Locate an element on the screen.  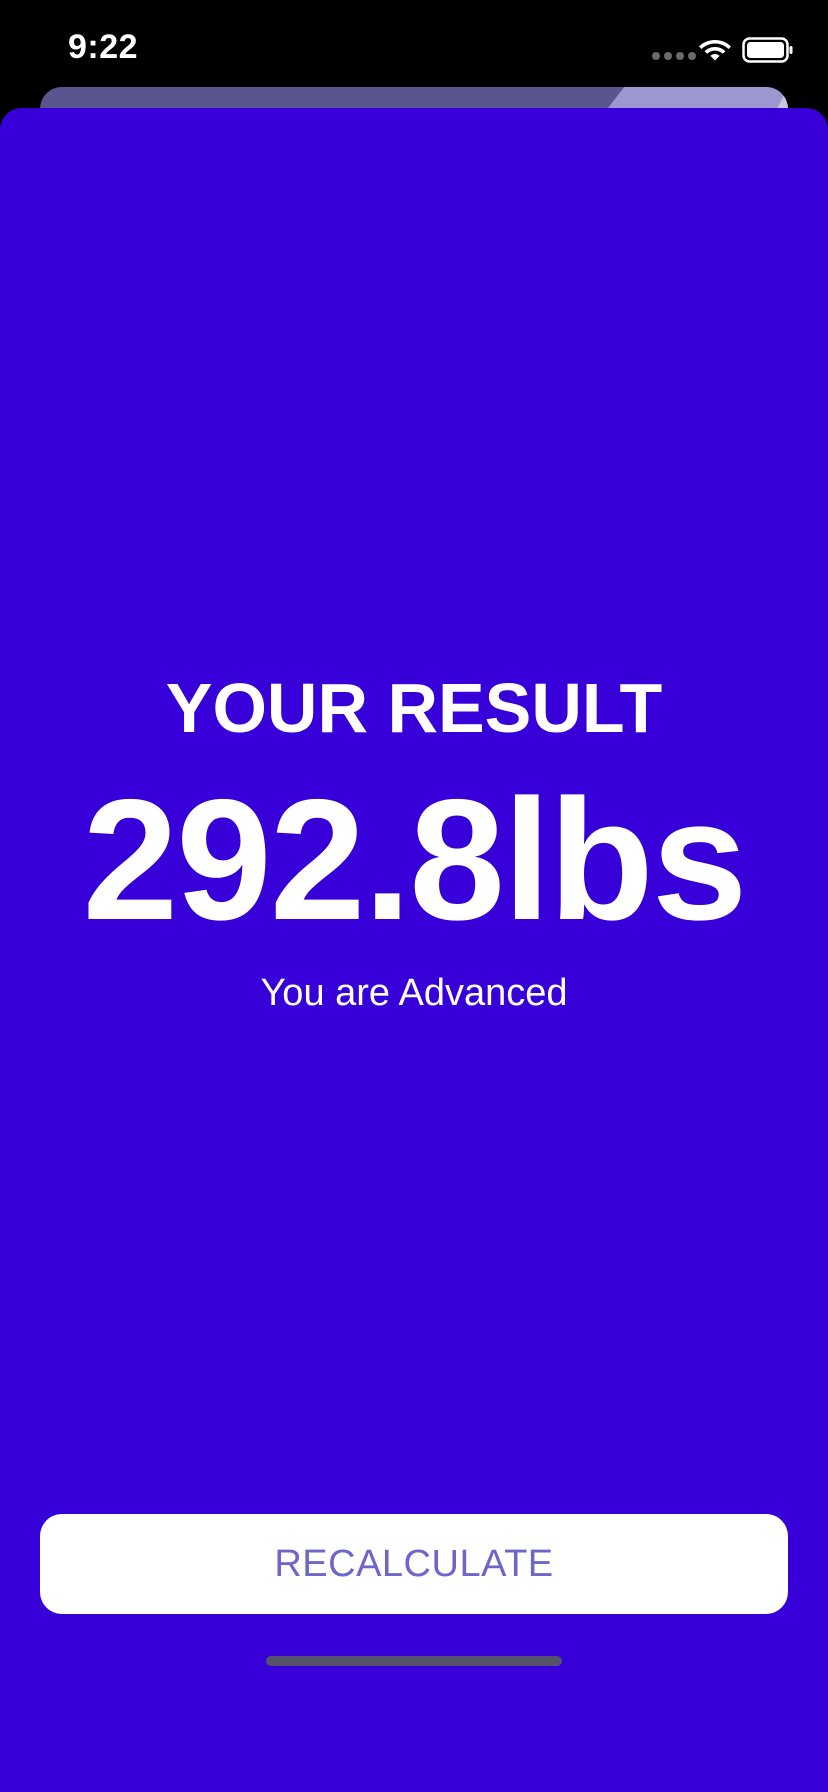
cellular-dots-icon is located at coordinates (674, 56).